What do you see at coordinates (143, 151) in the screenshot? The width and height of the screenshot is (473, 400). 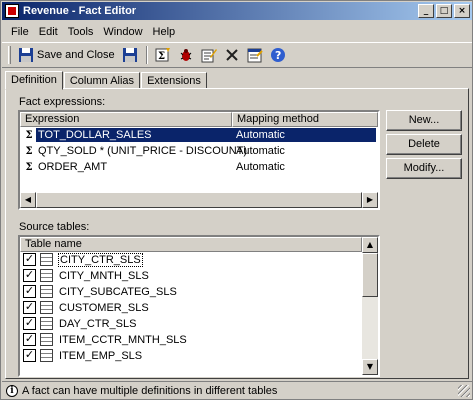 I see `expression-text: QTY_SOLD * (UNIT_PRICE - DISCOUNT)` at bounding box center [143, 151].